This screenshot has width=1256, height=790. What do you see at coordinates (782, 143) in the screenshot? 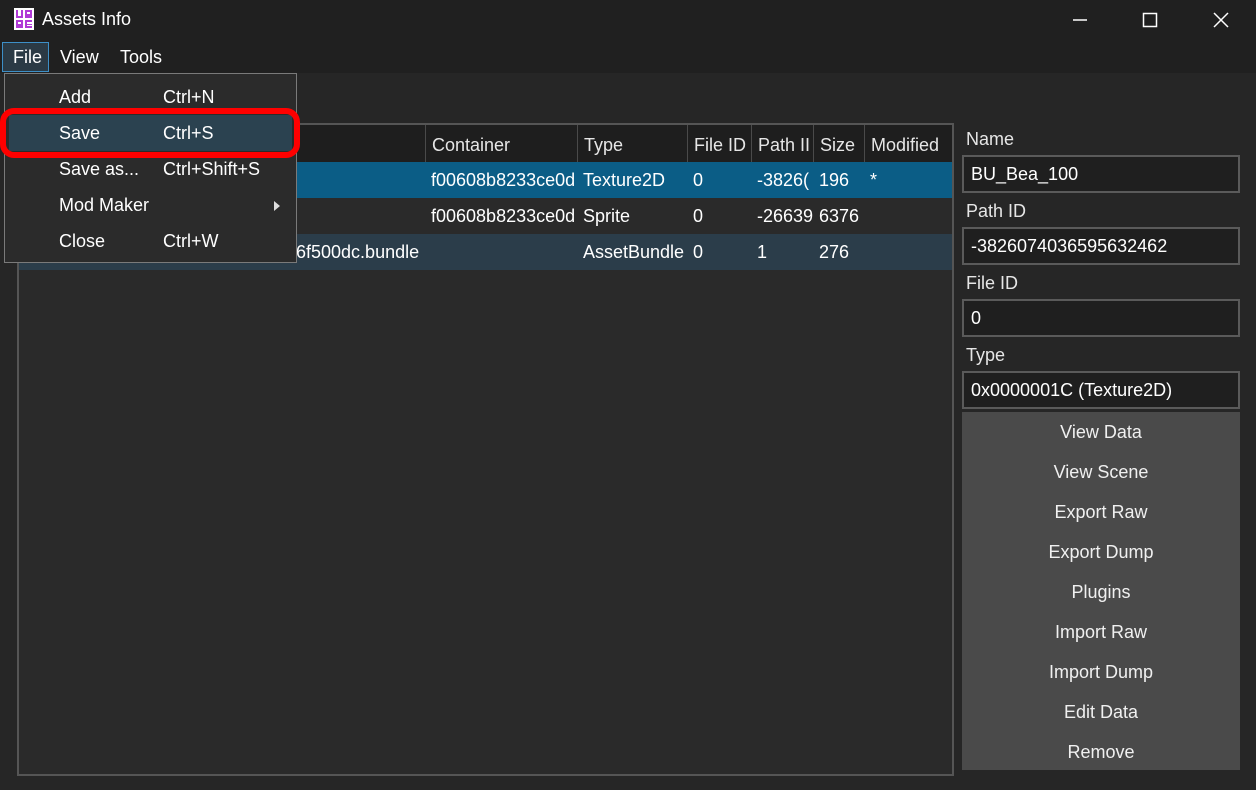
I see `column-header-path-id: Path II` at bounding box center [782, 143].